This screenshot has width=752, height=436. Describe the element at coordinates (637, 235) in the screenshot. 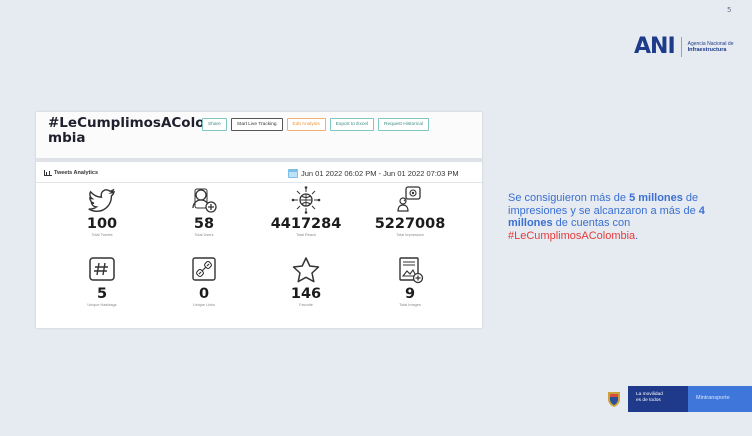

I see `note-text: .` at that location.